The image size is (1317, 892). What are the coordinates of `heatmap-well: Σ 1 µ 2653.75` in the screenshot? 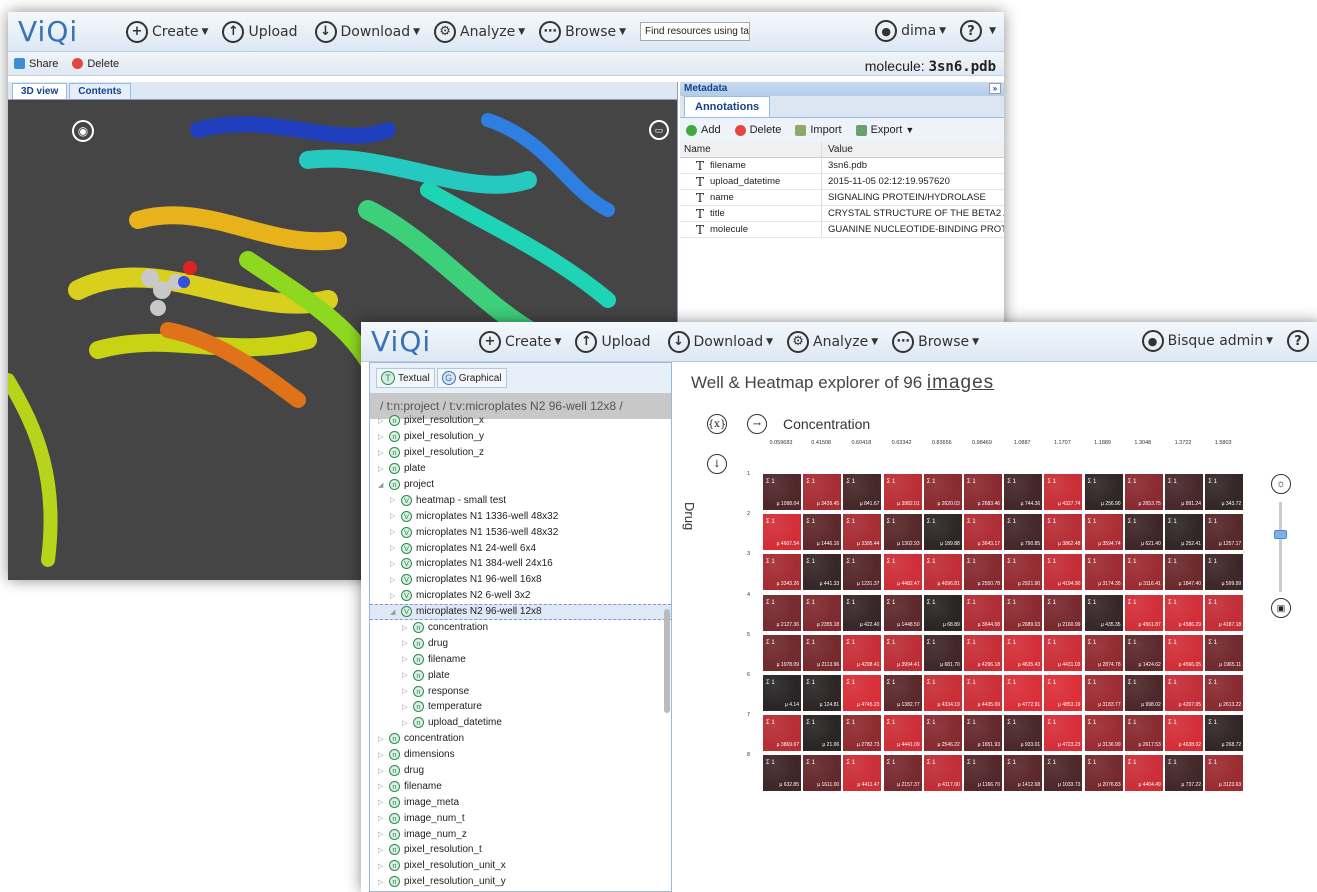 It's located at (1143, 492).